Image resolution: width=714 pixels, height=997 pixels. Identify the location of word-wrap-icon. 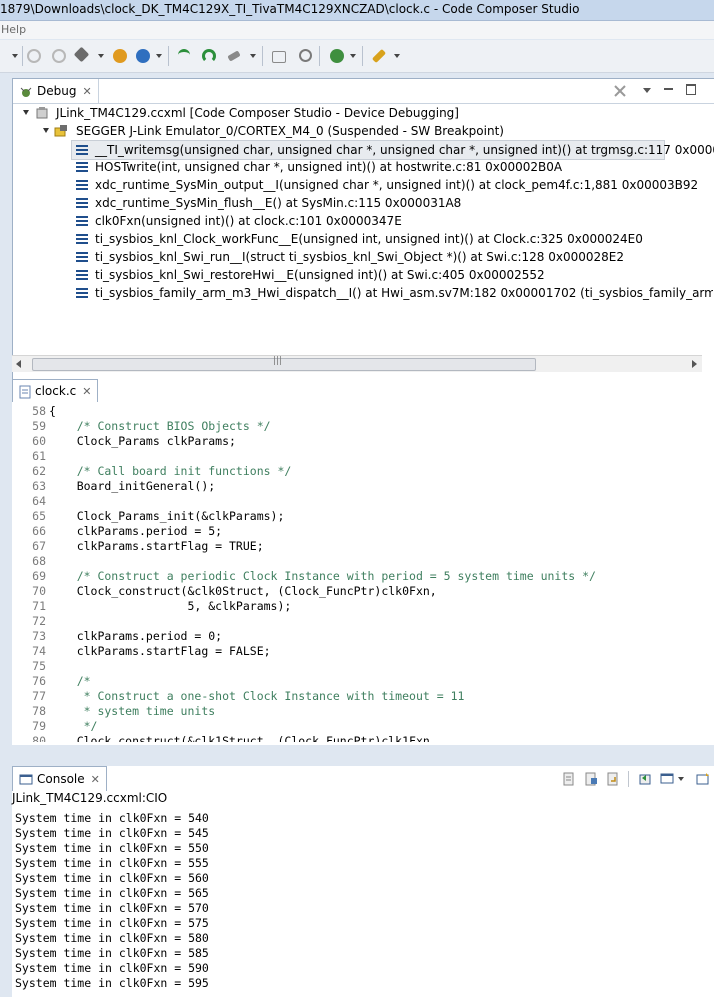
(613, 779).